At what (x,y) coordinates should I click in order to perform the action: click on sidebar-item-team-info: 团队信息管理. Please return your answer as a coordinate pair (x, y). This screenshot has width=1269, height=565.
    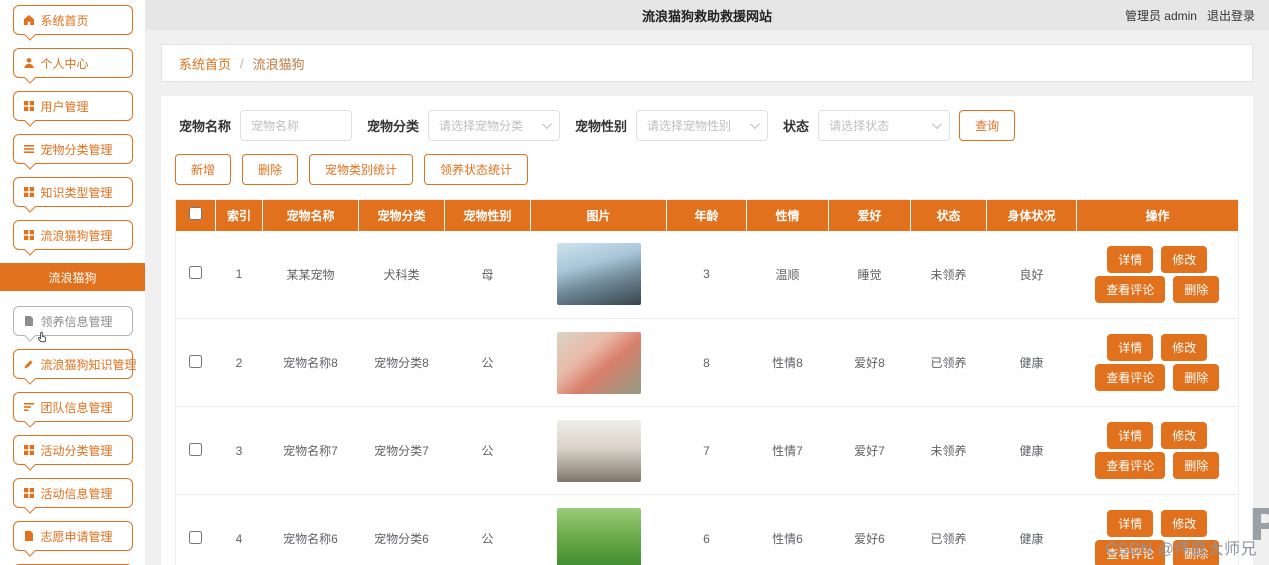
    Looking at the image, I should click on (72, 407).